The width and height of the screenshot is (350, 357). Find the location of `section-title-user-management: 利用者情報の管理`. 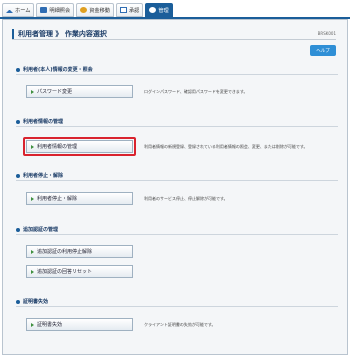

section-title-user-management: 利用者情報の管理 is located at coordinates (39, 121).